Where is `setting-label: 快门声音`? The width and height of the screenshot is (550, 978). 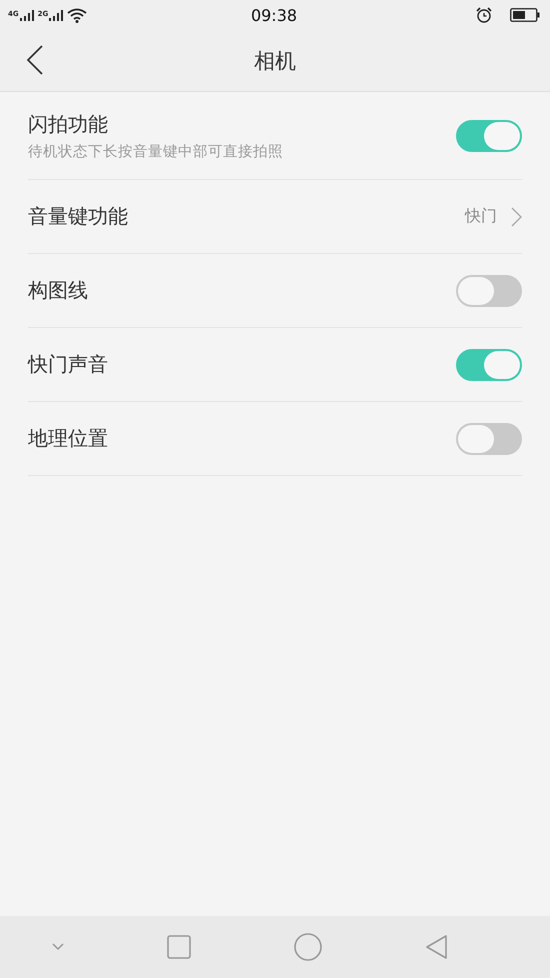
setting-label: 快门声音 is located at coordinates (68, 364).